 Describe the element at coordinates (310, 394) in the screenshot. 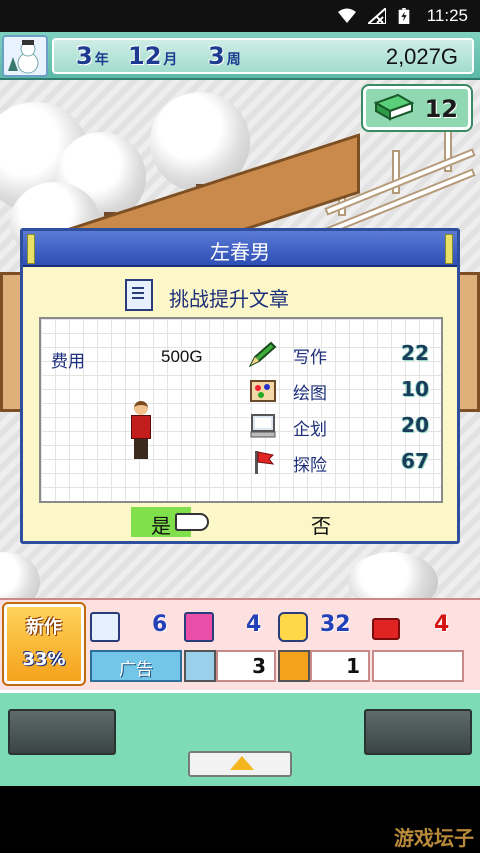

I see `stat-label: 绘图` at that location.